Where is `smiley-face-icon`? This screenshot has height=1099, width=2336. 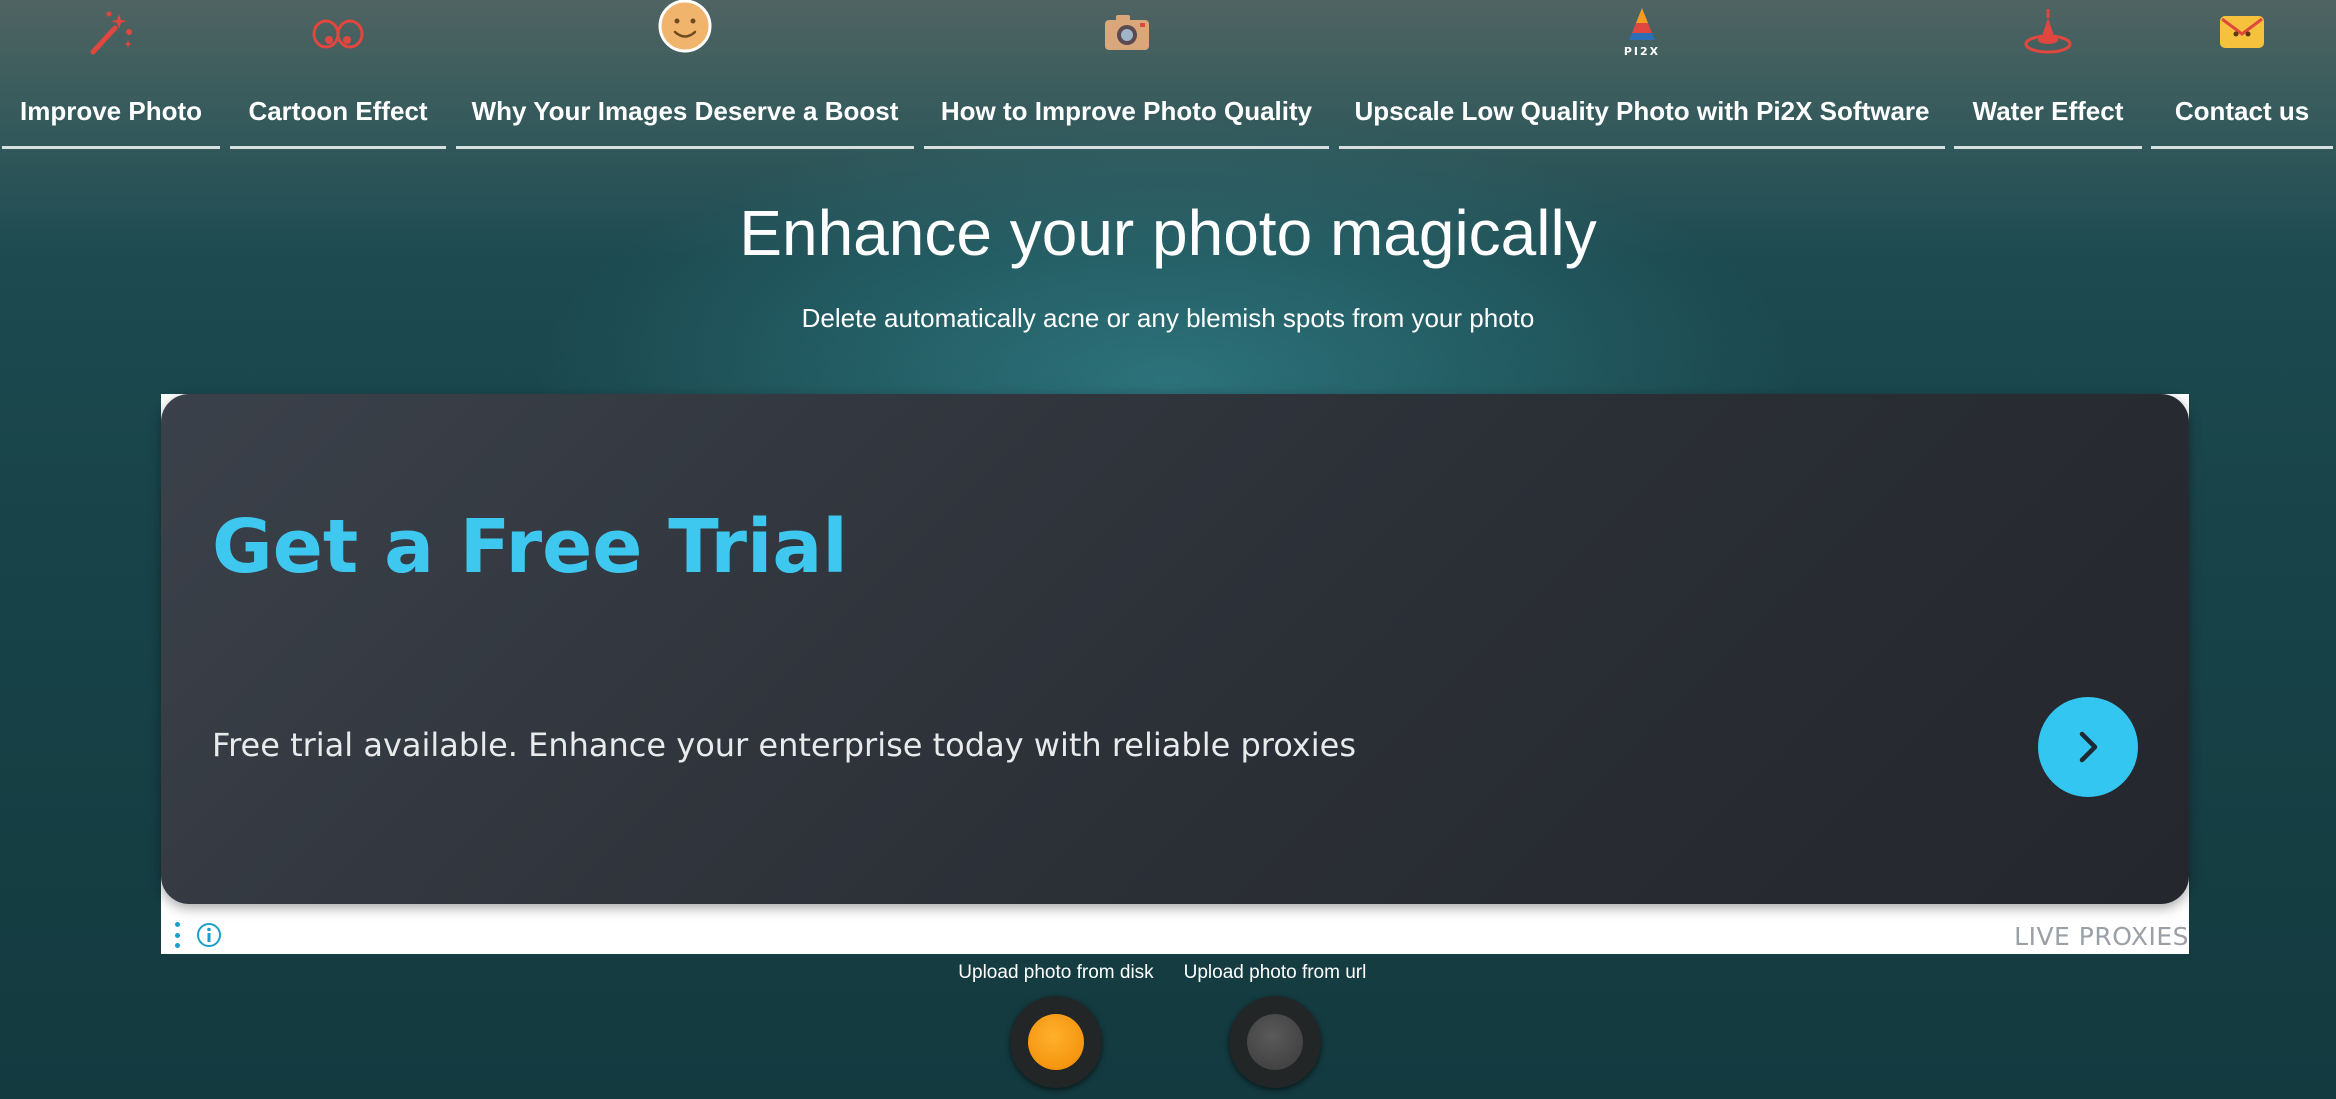 smiley-face-icon is located at coordinates (685, 26).